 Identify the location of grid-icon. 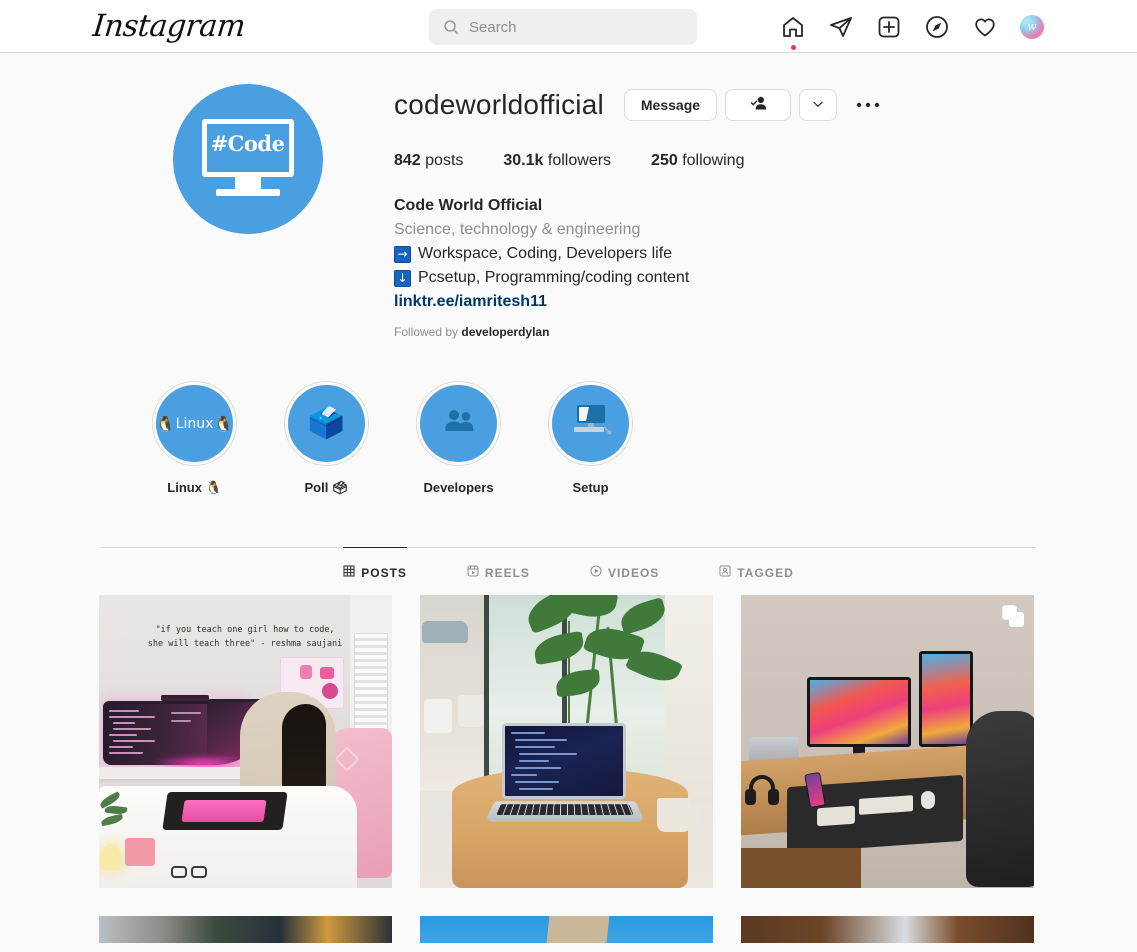
(349, 572).